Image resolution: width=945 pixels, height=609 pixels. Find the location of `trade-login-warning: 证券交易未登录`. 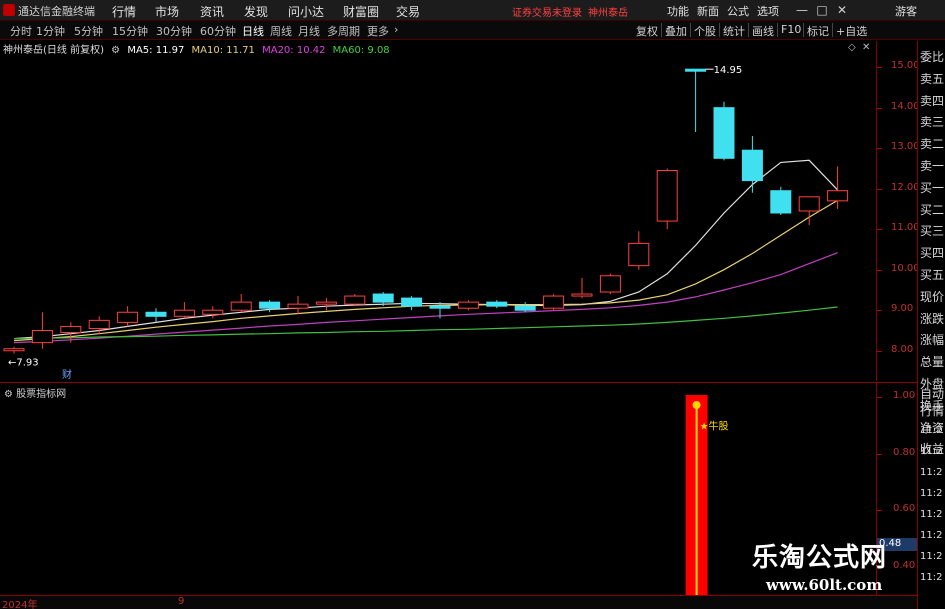

trade-login-warning: 证券交易未登录 is located at coordinates (547, 11).